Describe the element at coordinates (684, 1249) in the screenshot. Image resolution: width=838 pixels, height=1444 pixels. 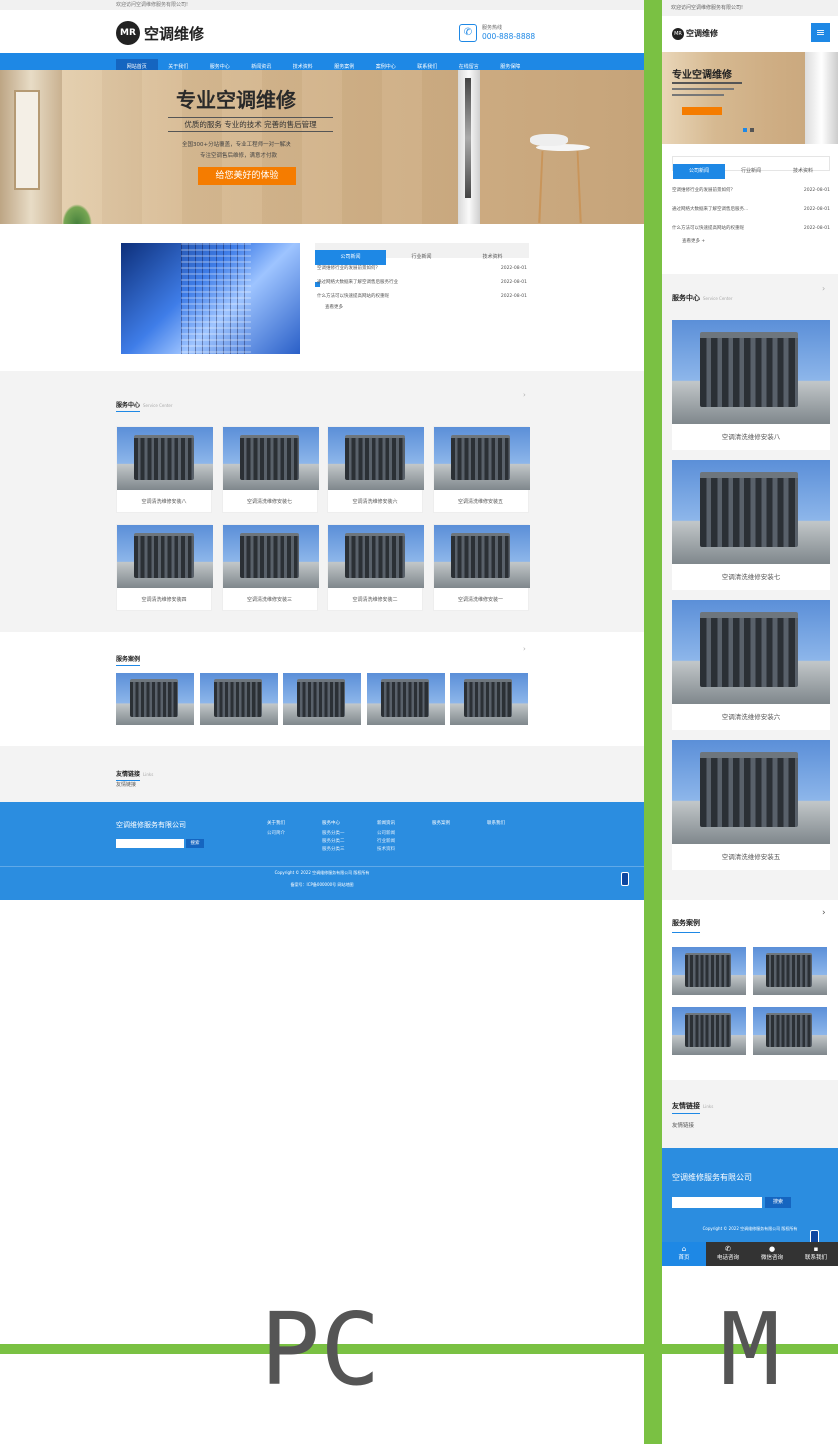
I see `home-icon: ⌂` at that location.